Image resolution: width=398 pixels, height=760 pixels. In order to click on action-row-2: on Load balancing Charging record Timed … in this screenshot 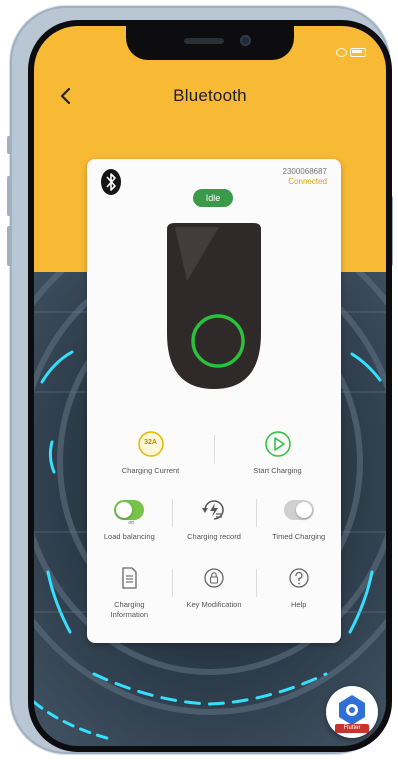, I will do `click(214, 518)`.